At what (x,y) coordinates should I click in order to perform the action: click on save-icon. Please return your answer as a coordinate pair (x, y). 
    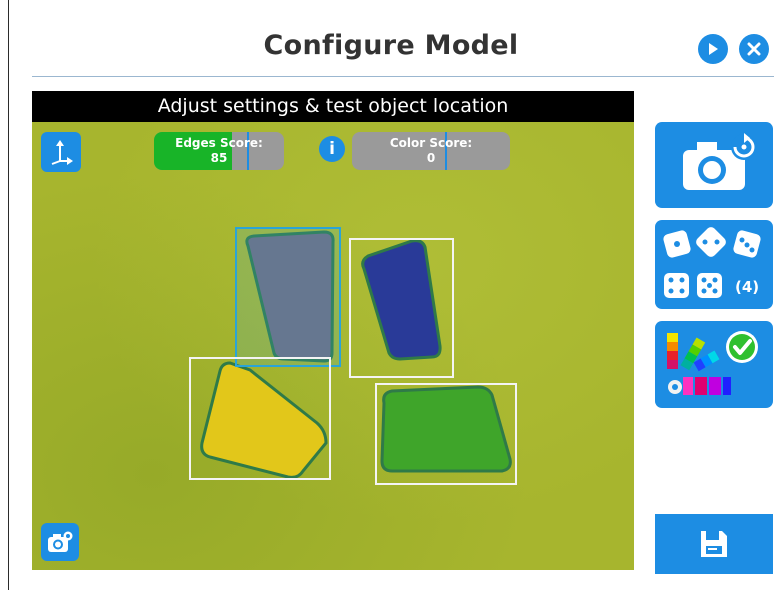
    Looking at the image, I should click on (714, 544).